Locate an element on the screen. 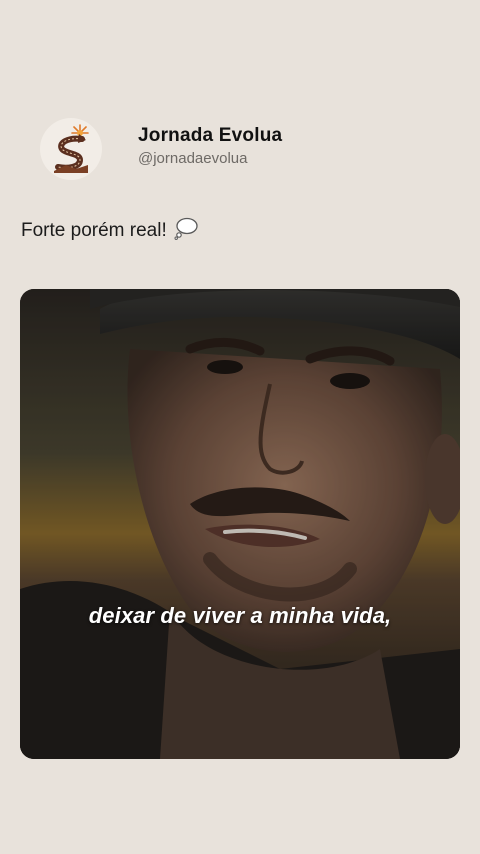 The image size is (480, 854). post-caption: Forte porém real! is located at coordinates (109, 231).